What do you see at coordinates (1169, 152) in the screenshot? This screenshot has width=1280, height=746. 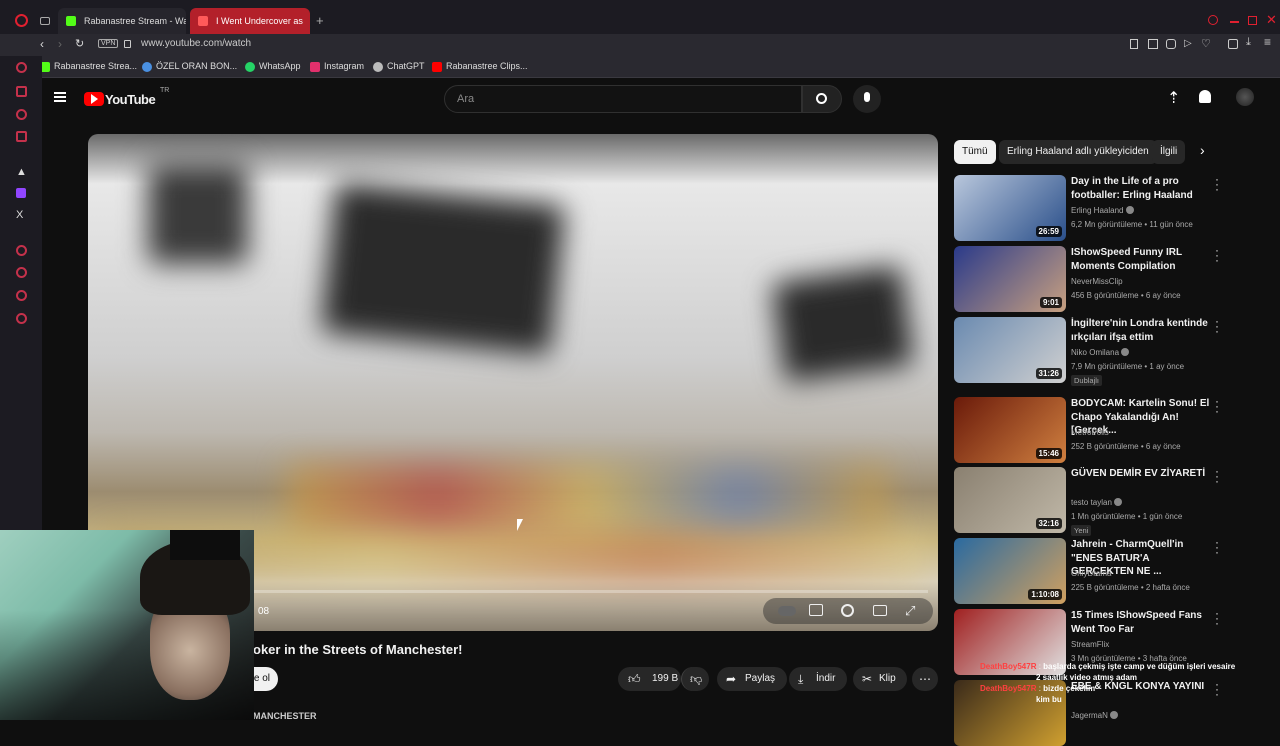 I see `chip-related: İlgili` at bounding box center [1169, 152].